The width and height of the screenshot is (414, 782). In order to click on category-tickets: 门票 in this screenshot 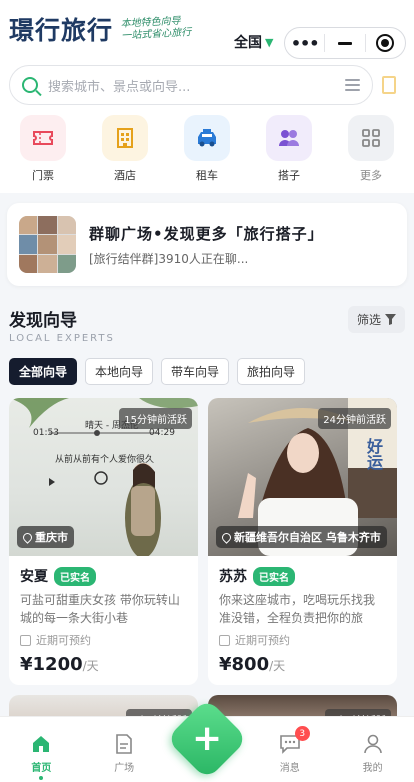, I will do `click(43, 149)`.